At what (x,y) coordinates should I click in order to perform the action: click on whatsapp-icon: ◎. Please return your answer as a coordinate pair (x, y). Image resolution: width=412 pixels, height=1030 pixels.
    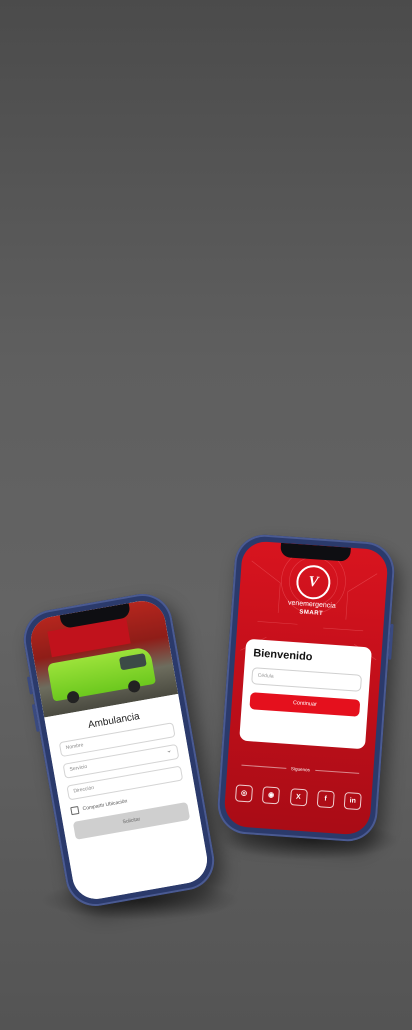
    Looking at the image, I should click on (244, 793).